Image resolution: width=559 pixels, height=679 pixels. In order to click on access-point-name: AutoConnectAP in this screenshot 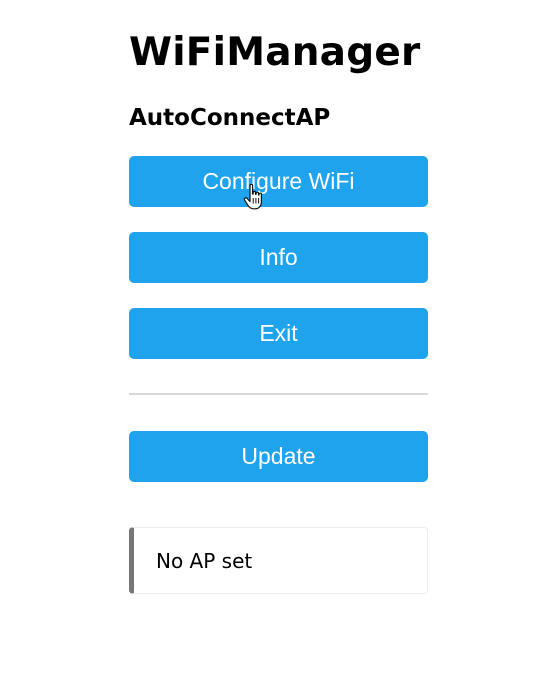, I will do `click(230, 118)`.